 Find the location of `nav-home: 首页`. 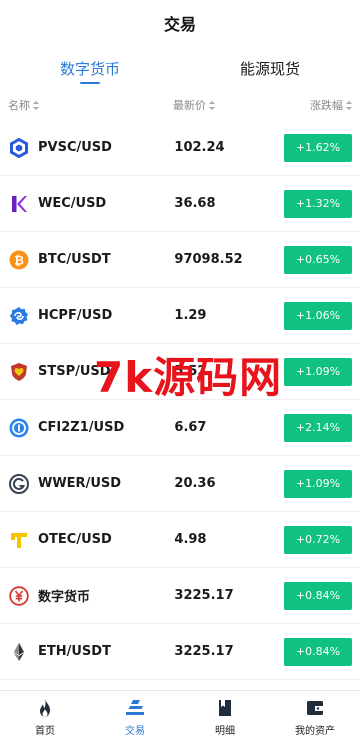

nav-home: 首页 is located at coordinates (45, 716).